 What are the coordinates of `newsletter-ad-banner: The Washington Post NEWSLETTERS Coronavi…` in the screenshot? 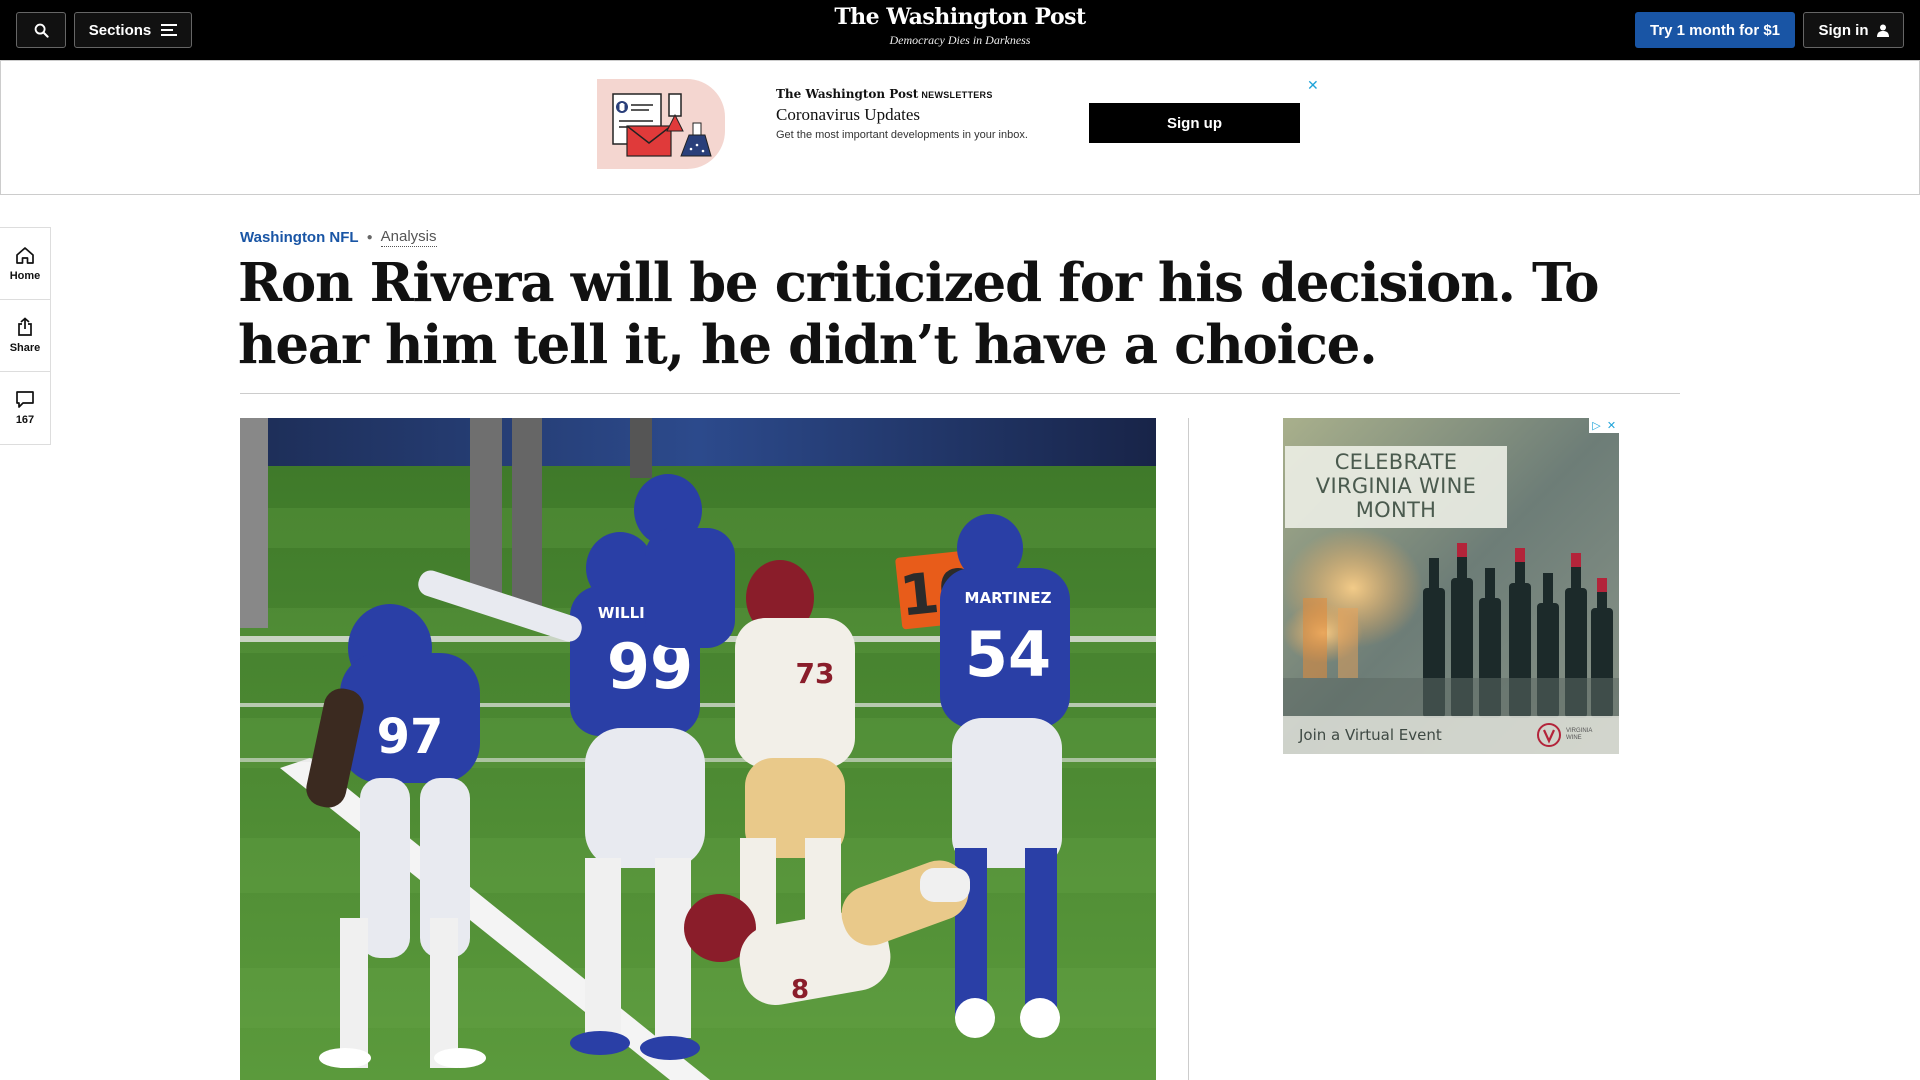 It's located at (960, 127).